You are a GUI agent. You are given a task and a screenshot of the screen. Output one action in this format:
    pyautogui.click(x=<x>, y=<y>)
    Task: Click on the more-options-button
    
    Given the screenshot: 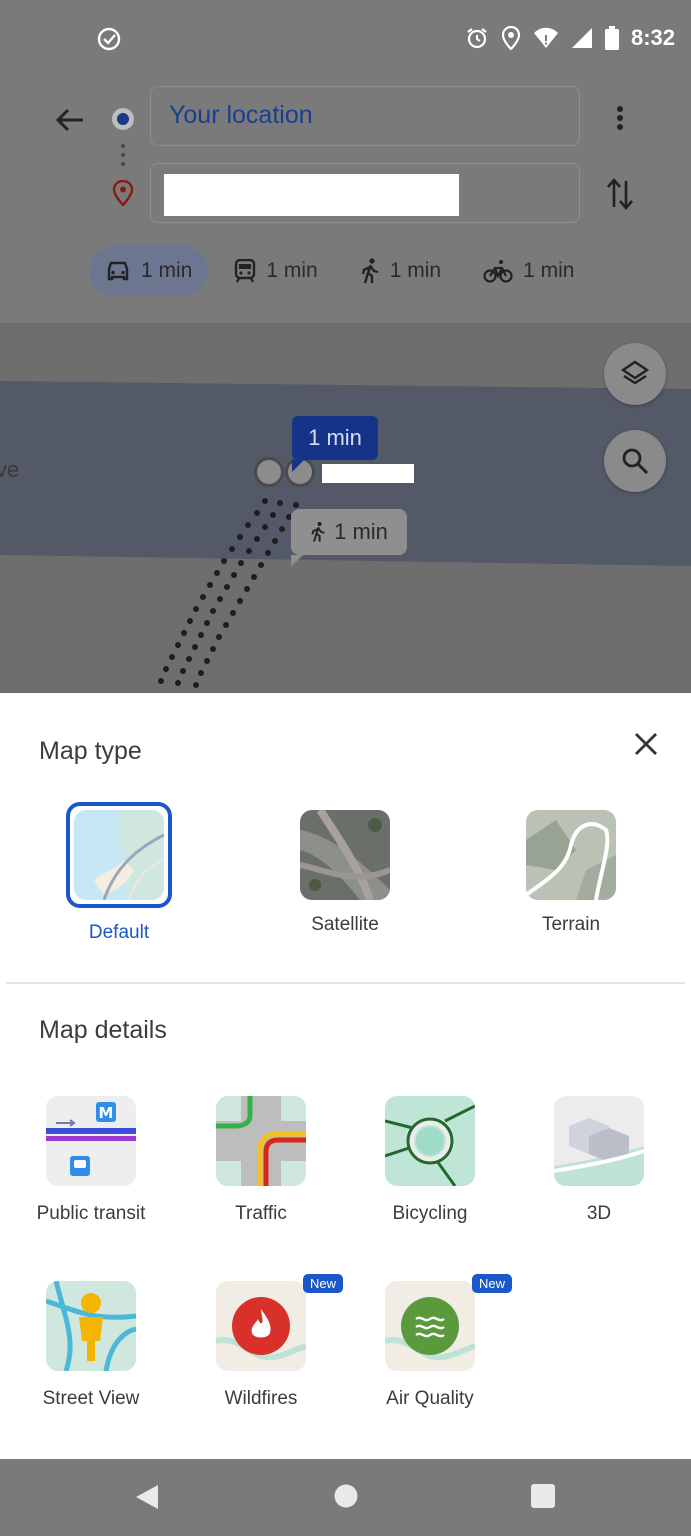 What is the action you would take?
    pyautogui.click(x=620, y=118)
    